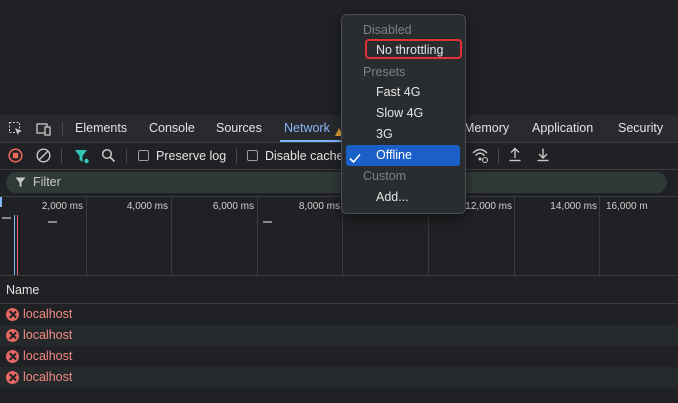  Describe the element at coordinates (108, 157) in the screenshot. I see `search-icon` at that location.